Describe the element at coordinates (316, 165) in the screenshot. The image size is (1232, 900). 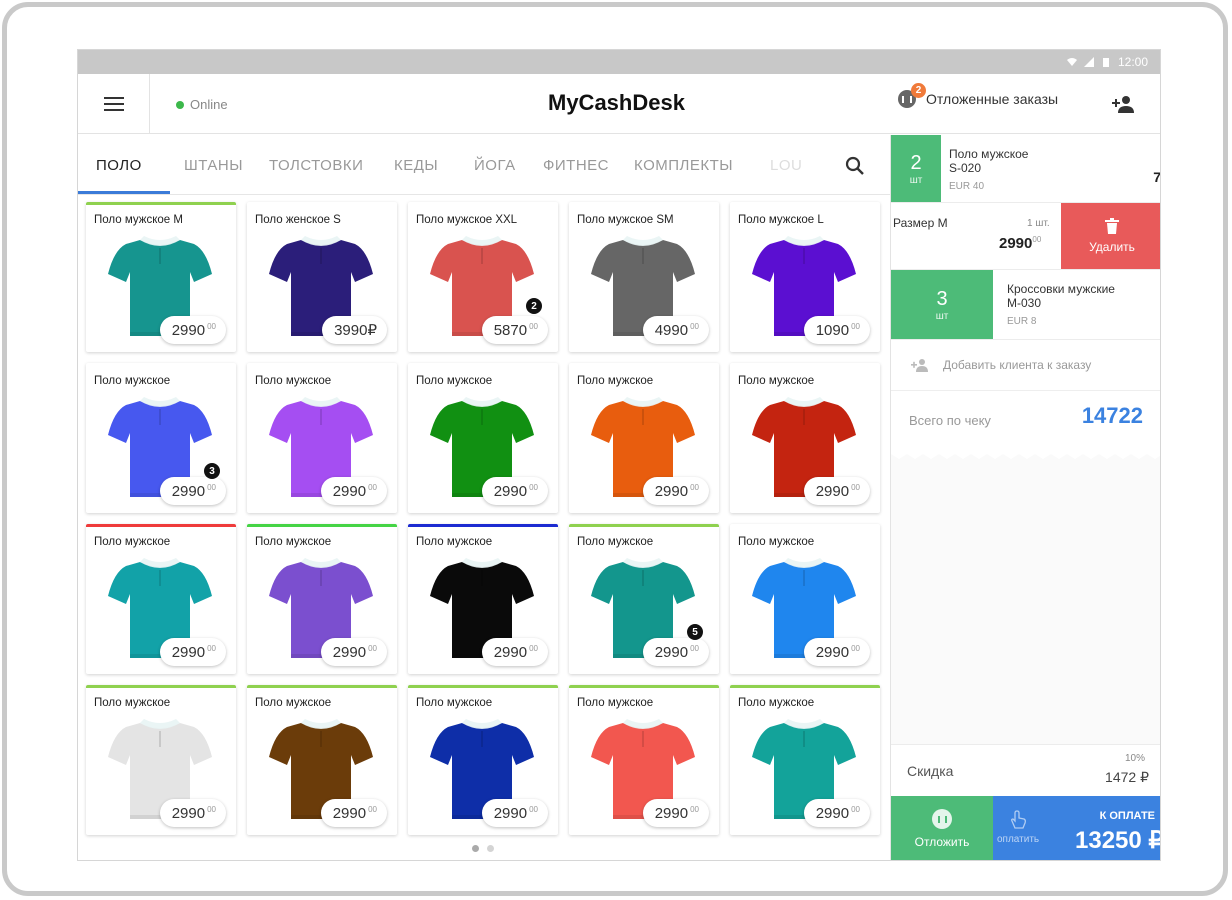
I see `tab-hoodies: ТОЛСТОВКИ` at that location.